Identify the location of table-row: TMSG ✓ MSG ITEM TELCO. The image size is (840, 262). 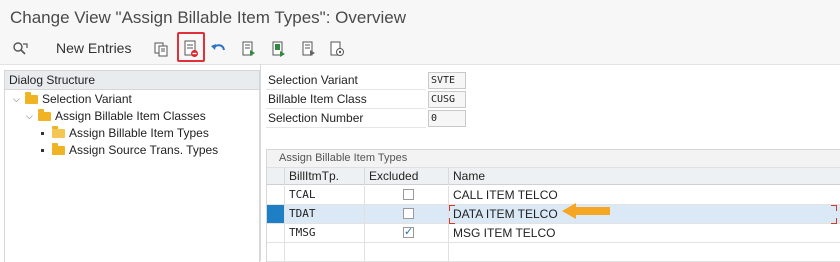
(553, 233).